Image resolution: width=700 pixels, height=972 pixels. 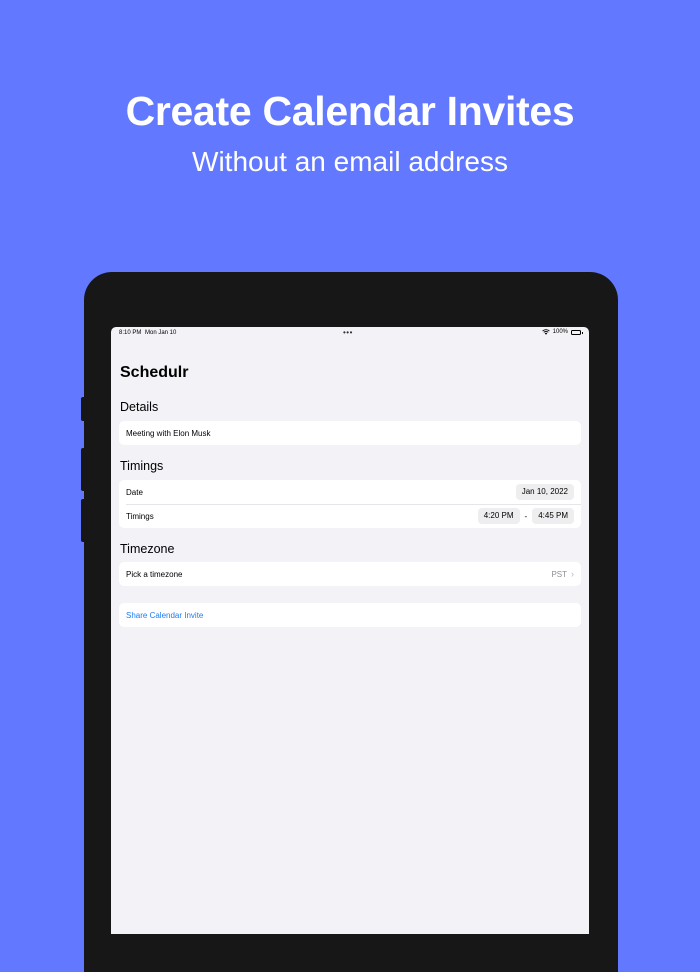 I want to click on battery-icon, so click(x=577, y=332).